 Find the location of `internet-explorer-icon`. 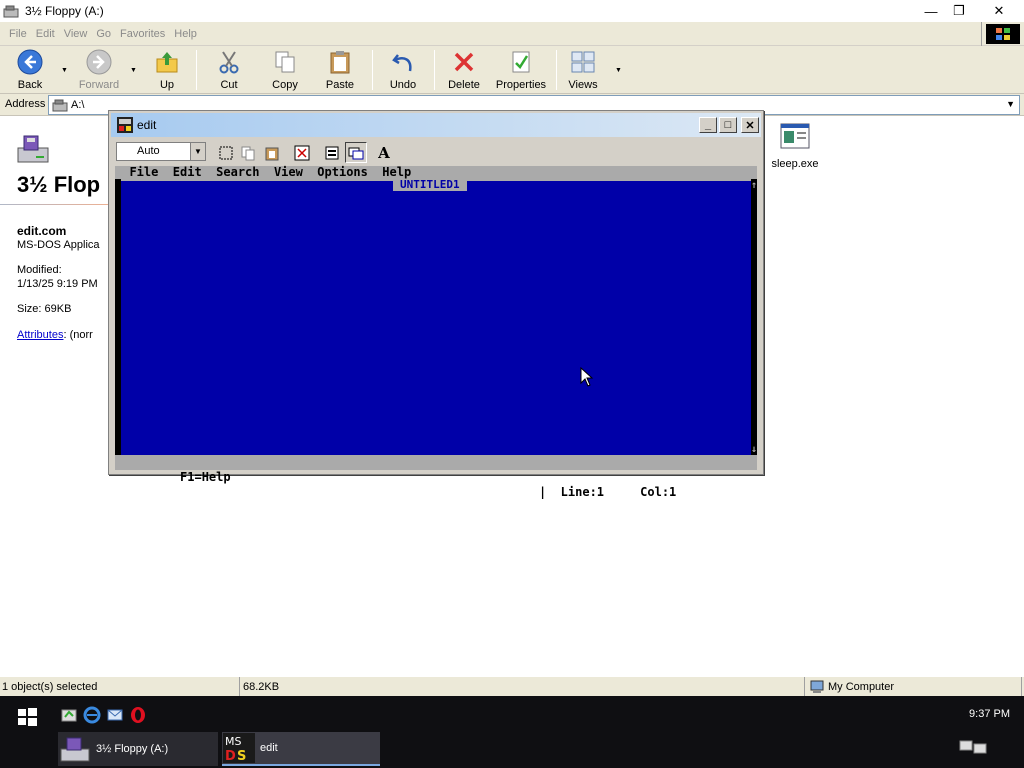

internet-explorer-icon is located at coordinates (92, 715).